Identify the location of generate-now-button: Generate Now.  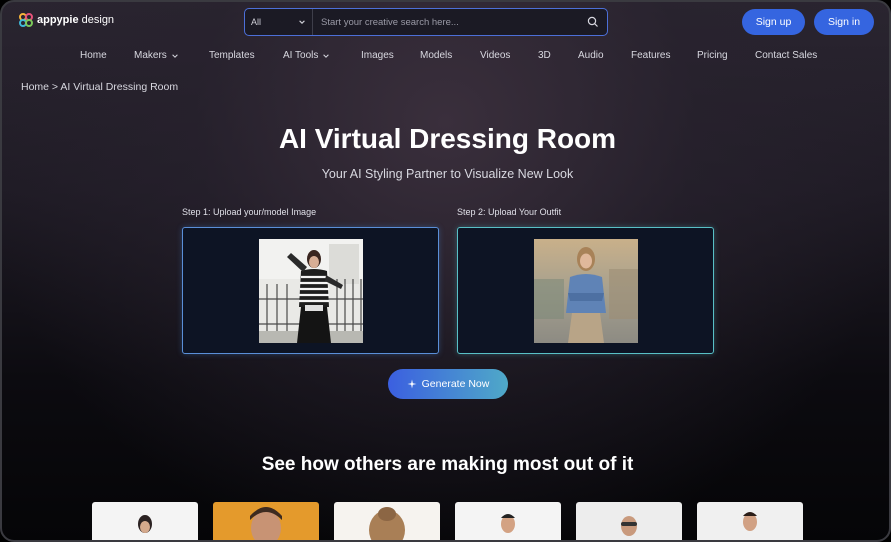
(448, 384).